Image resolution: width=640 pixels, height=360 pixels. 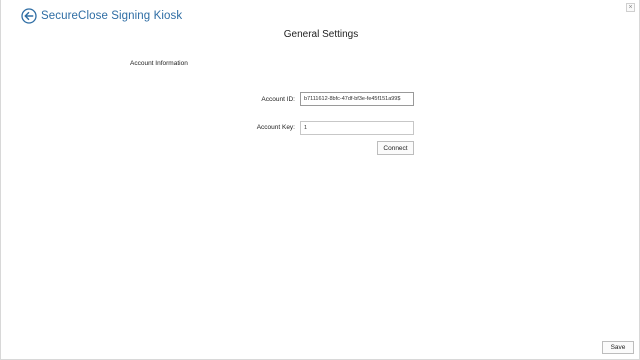 I want to click on account-key-input, so click(x=357, y=128).